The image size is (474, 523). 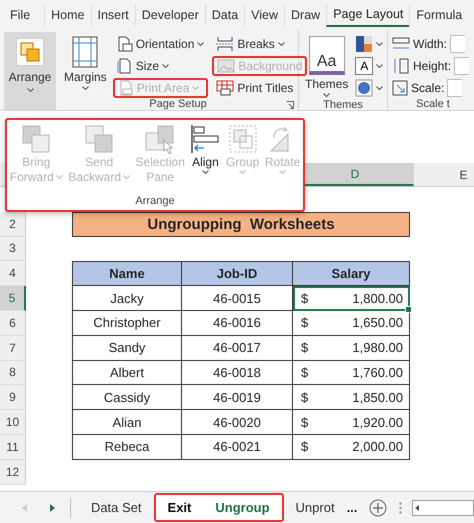 I want to click on table-cell: Sandy, so click(x=127, y=348).